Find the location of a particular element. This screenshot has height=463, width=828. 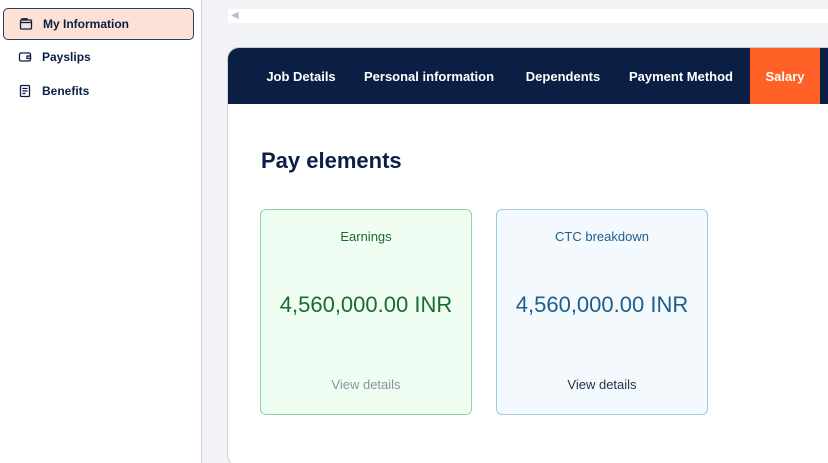

tab-payment-method: Payment Method is located at coordinates (681, 76).